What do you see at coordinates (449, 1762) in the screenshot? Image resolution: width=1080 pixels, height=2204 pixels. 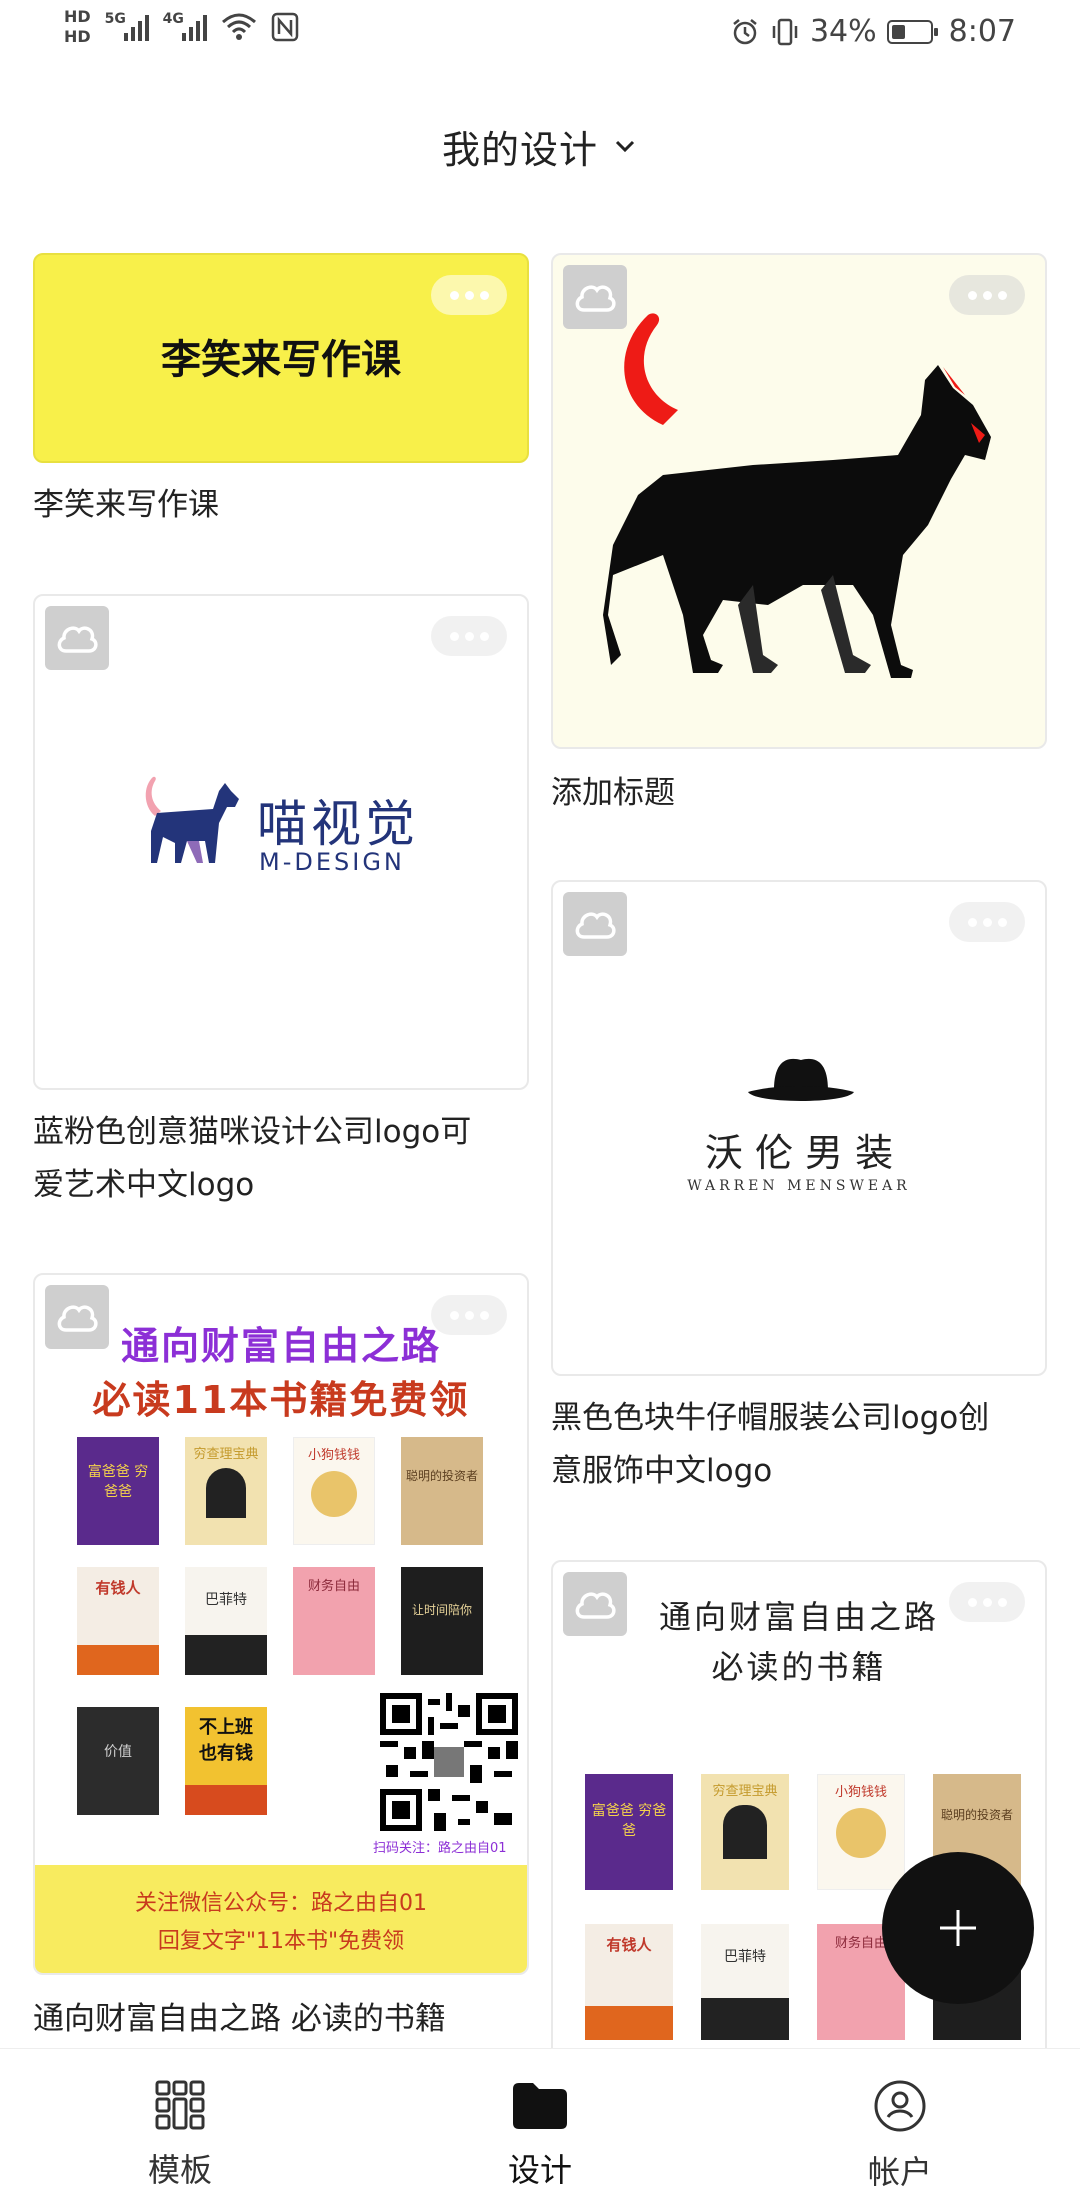 I see `qr-code` at bounding box center [449, 1762].